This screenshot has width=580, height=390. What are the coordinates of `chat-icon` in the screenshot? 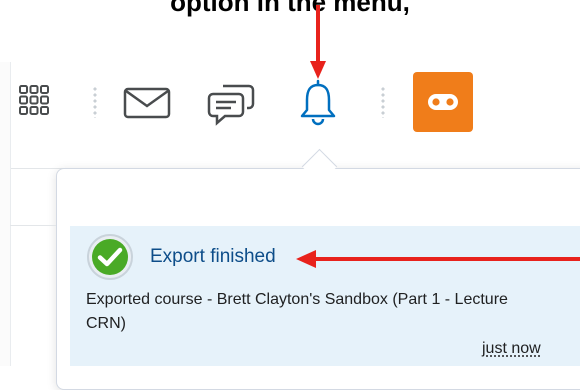 It's located at (231, 103).